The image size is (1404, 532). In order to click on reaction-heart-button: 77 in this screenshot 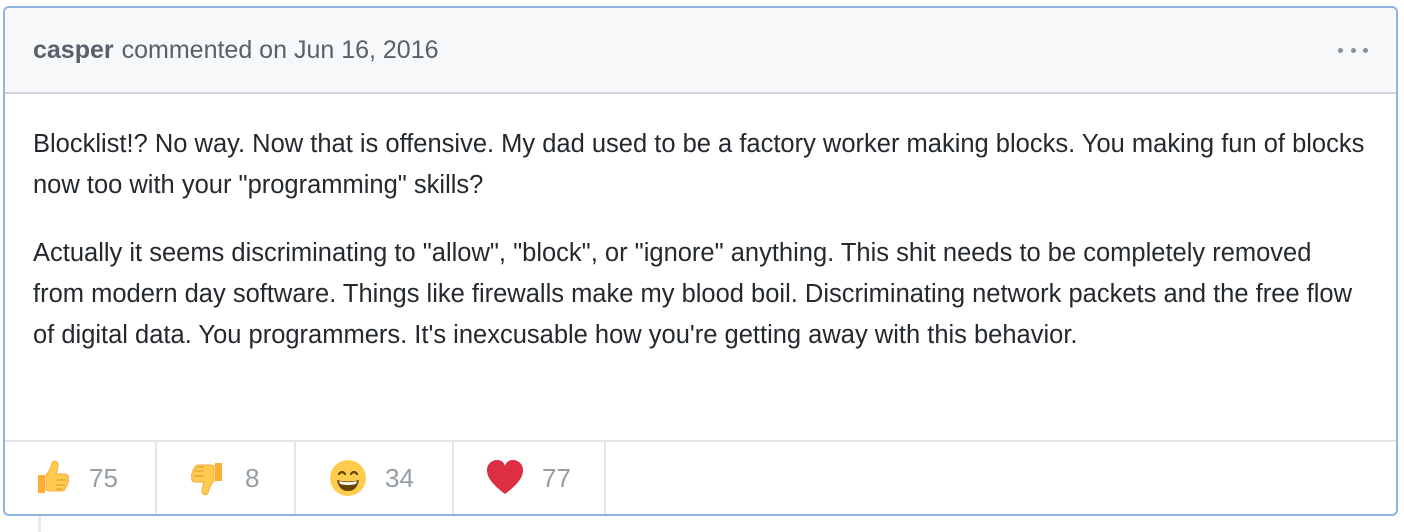, I will do `click(530, 478)`.